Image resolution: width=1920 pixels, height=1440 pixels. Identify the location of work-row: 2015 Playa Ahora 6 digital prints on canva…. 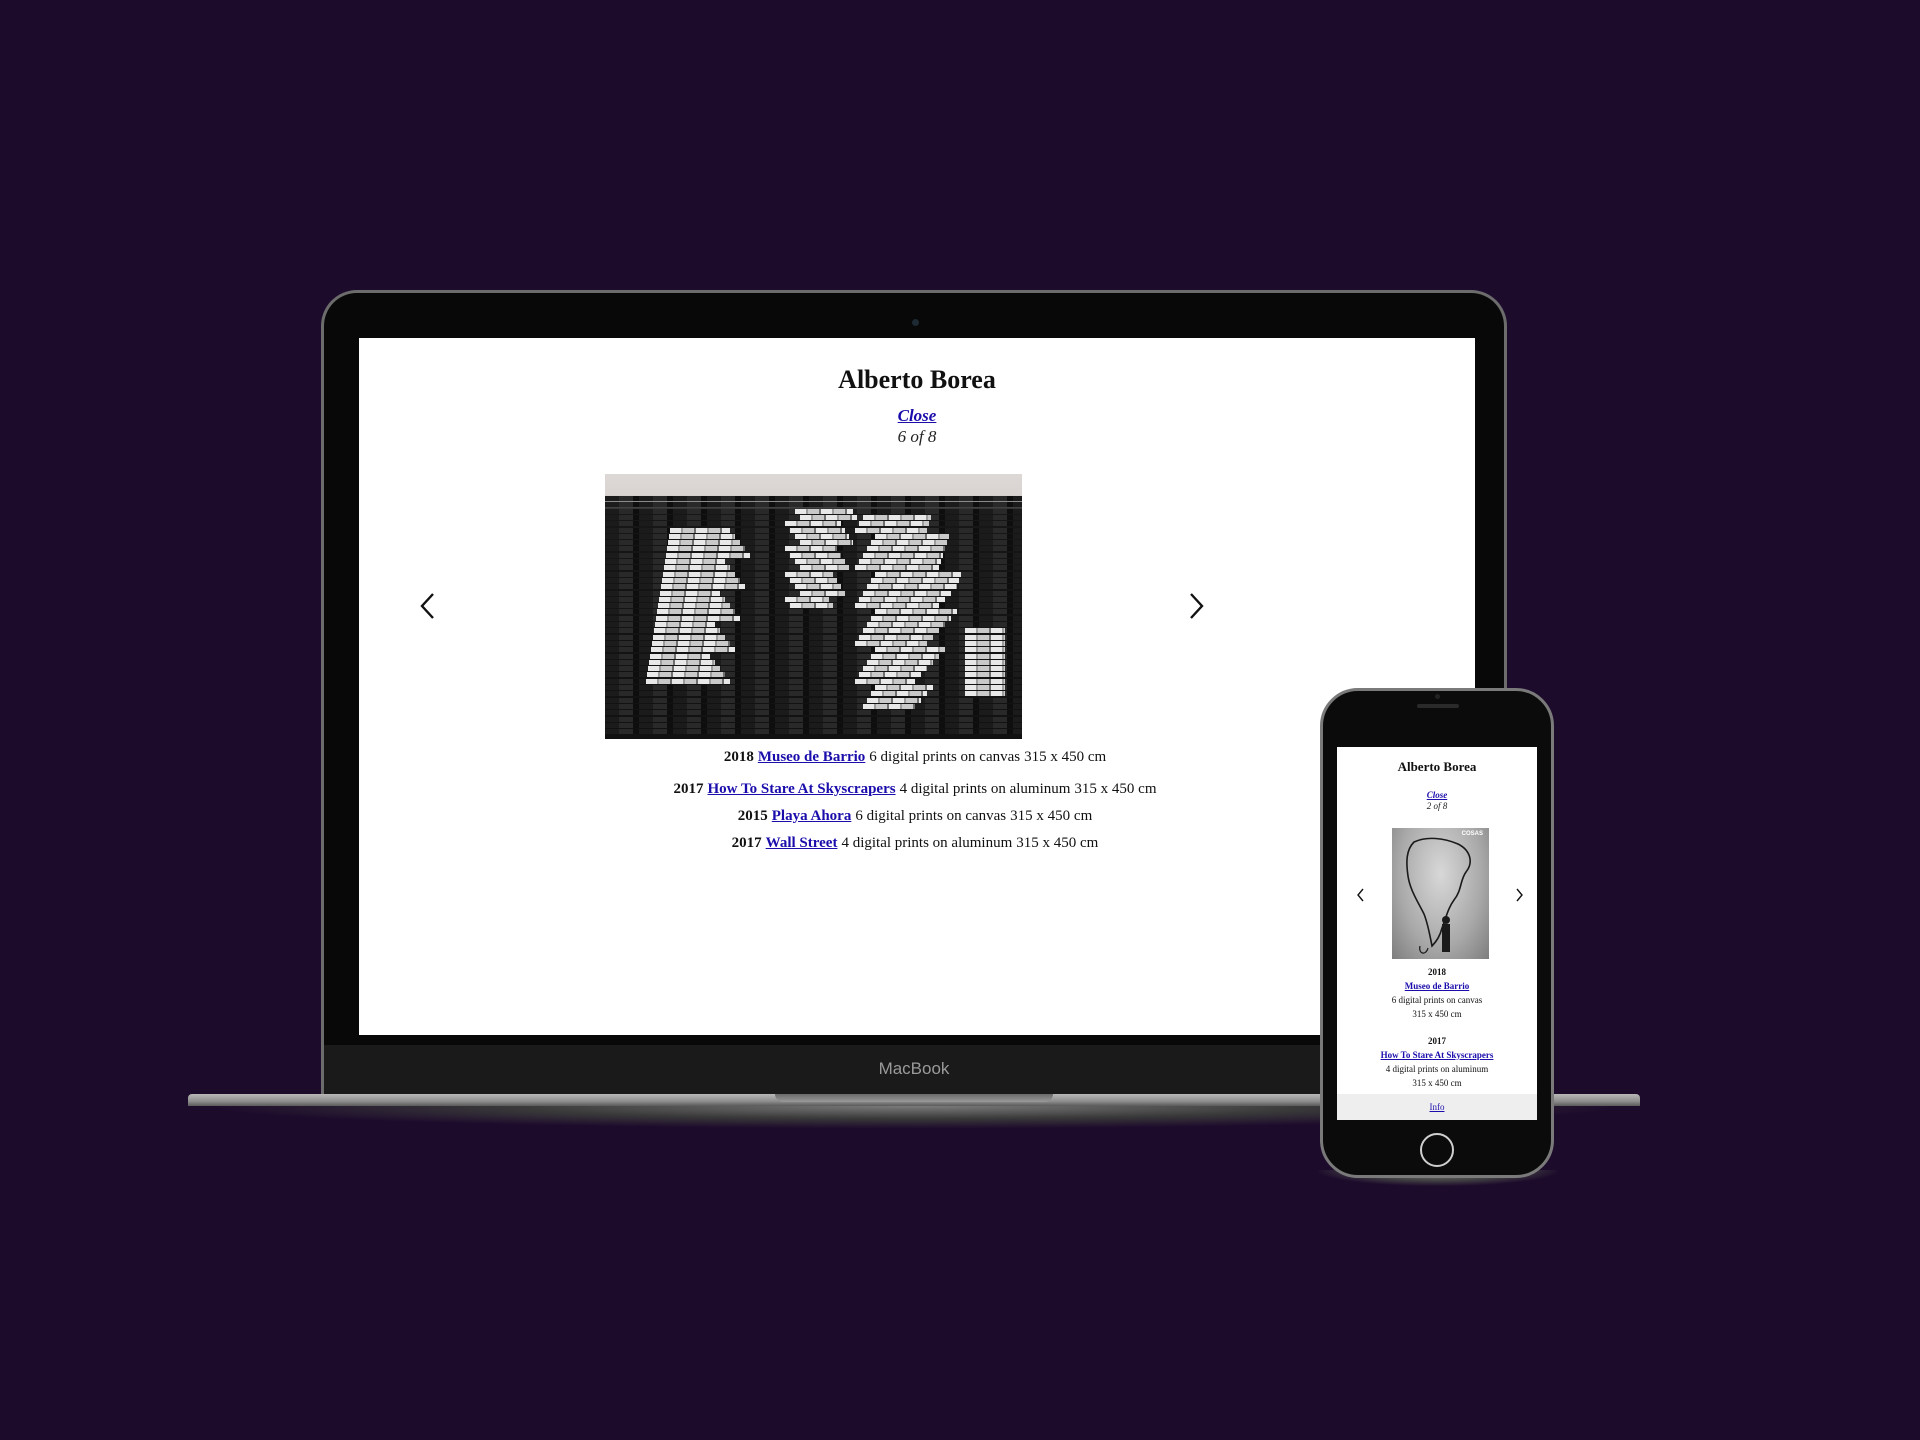
(917, 816).